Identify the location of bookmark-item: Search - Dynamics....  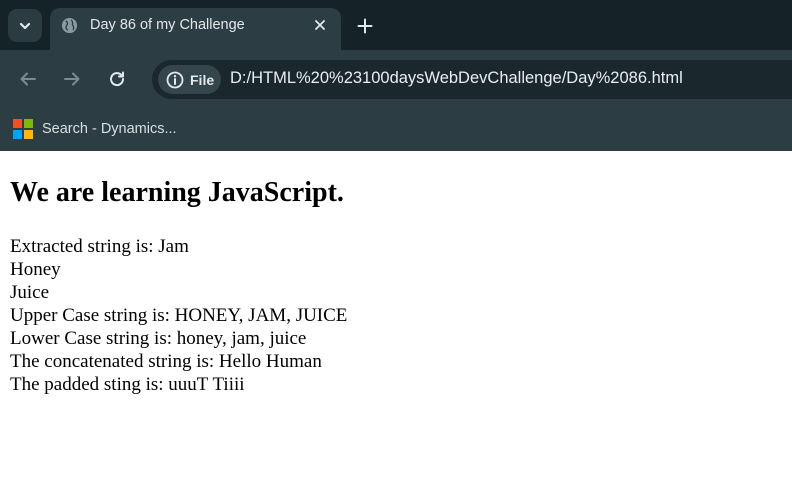
(95, 129).